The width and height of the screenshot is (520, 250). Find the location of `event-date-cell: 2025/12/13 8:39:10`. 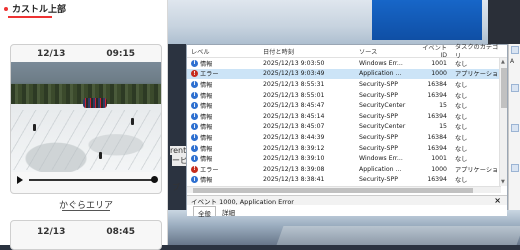

event-date-cell: 2025/12/13 8:39:10 is located at coordinates (294, 159).